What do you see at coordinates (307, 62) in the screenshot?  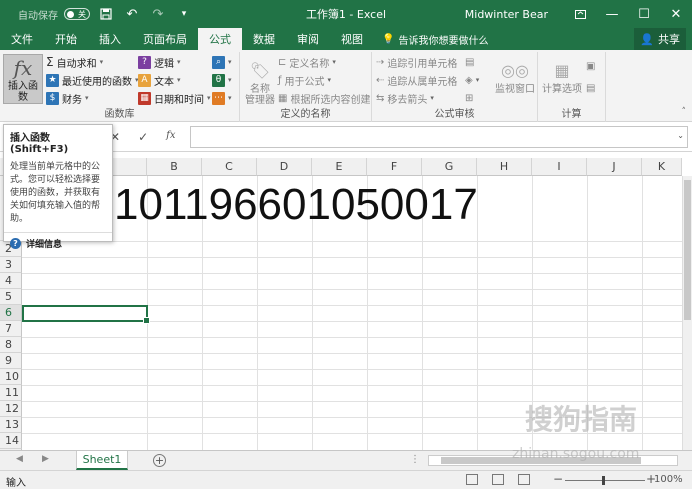 I see `define-name-button: ⊏ 定义名称 ▾` at bounding box center [307, 62].